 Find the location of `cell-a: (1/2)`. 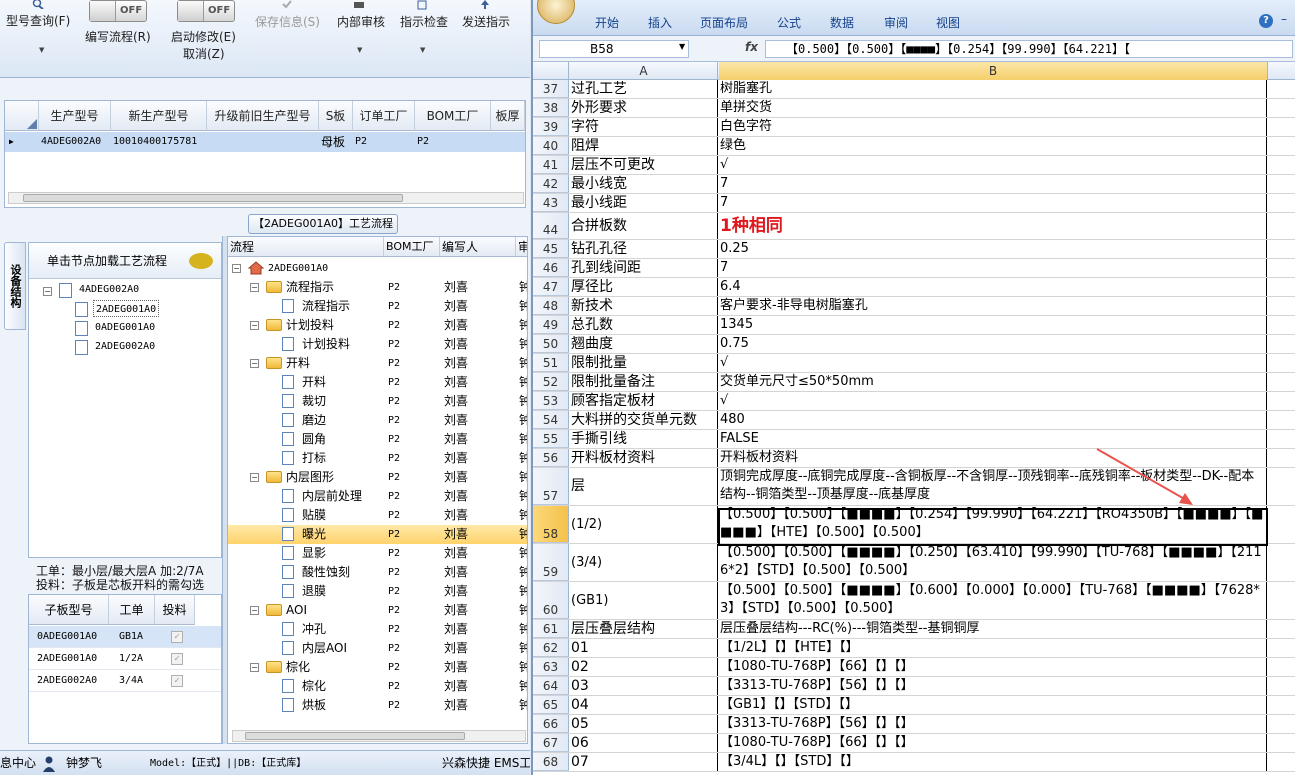

cell-a: (1/2) is located at coordinates (644, 524).